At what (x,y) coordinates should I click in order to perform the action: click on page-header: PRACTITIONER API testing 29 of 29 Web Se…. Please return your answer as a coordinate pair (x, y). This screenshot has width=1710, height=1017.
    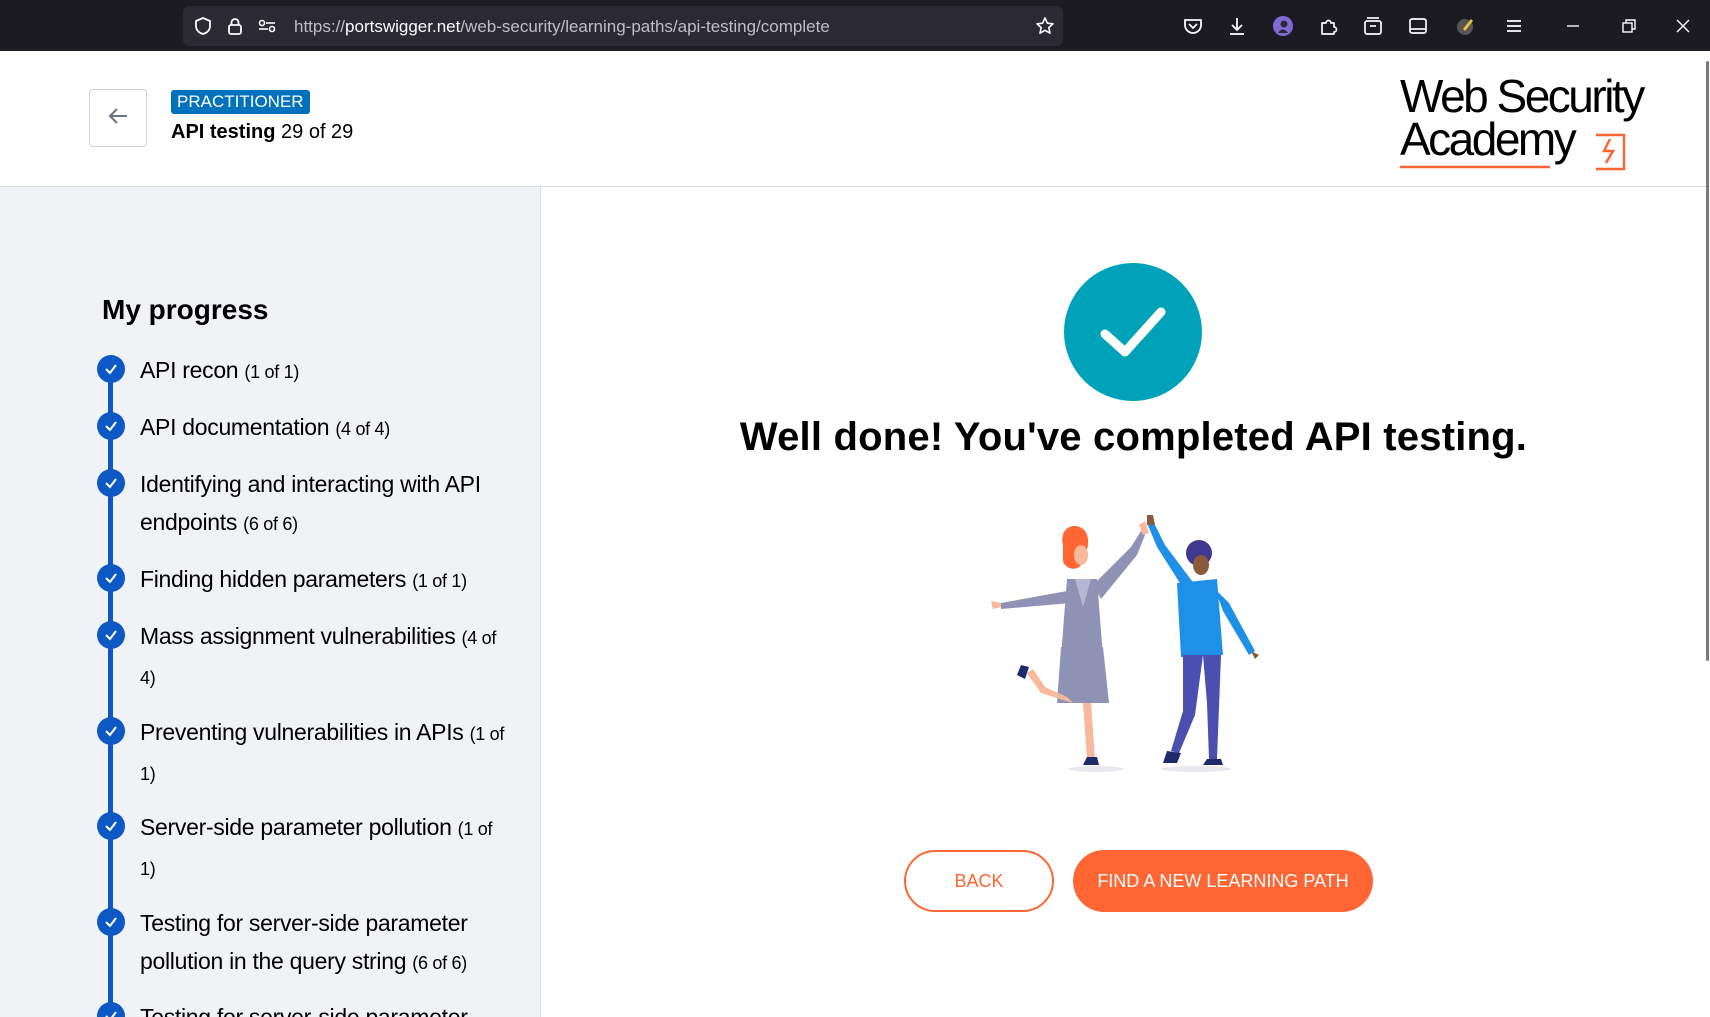
    Looking at the image, I should click on (855, 119).